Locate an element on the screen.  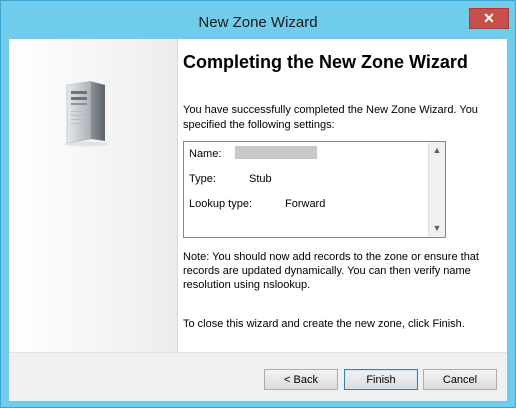
chevron-up-icon: ▲ is located at coordinates (437, 150).